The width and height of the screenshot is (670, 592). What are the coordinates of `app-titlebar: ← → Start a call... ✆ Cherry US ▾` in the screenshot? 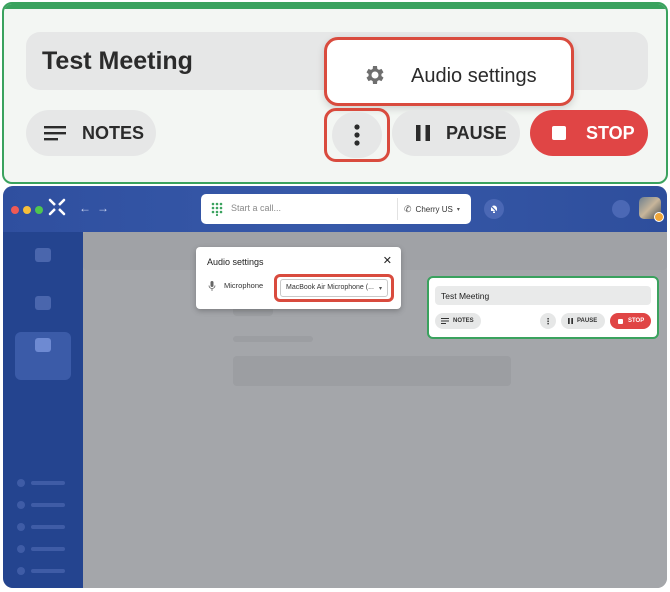 It's located at (335, 209).